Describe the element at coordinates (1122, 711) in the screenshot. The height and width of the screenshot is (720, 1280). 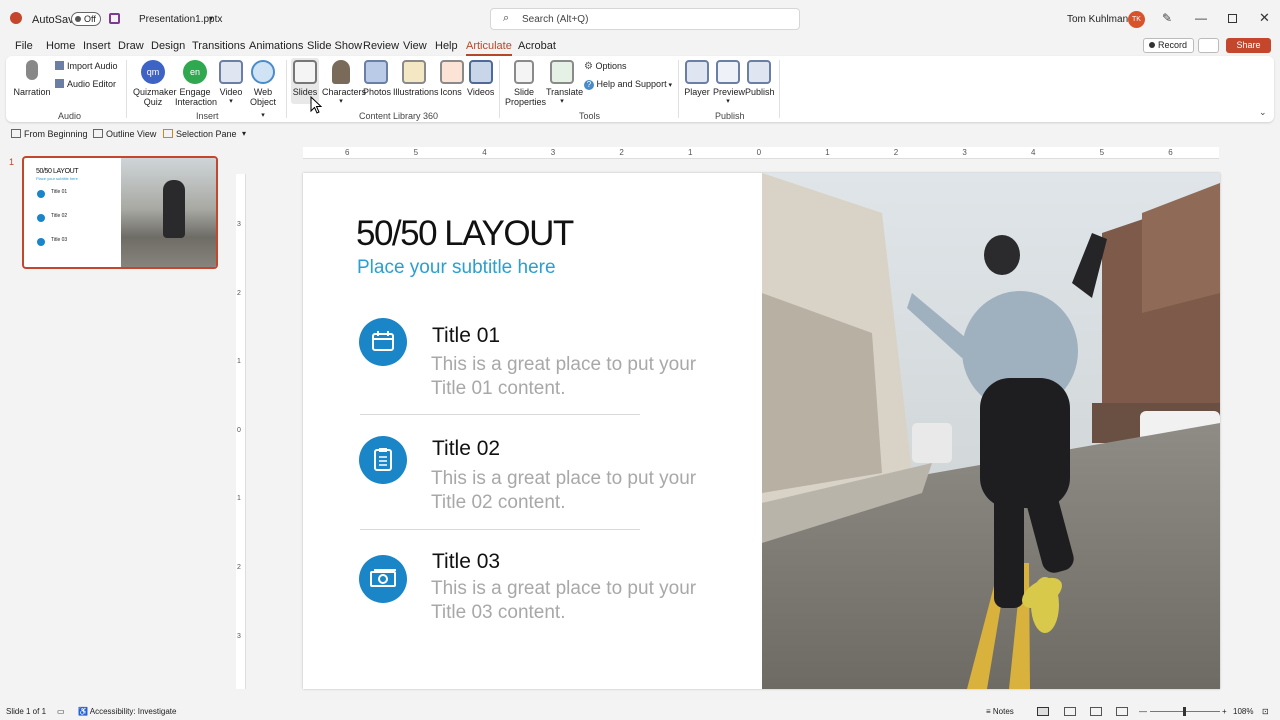
I see `slideshow-icon` at that location.